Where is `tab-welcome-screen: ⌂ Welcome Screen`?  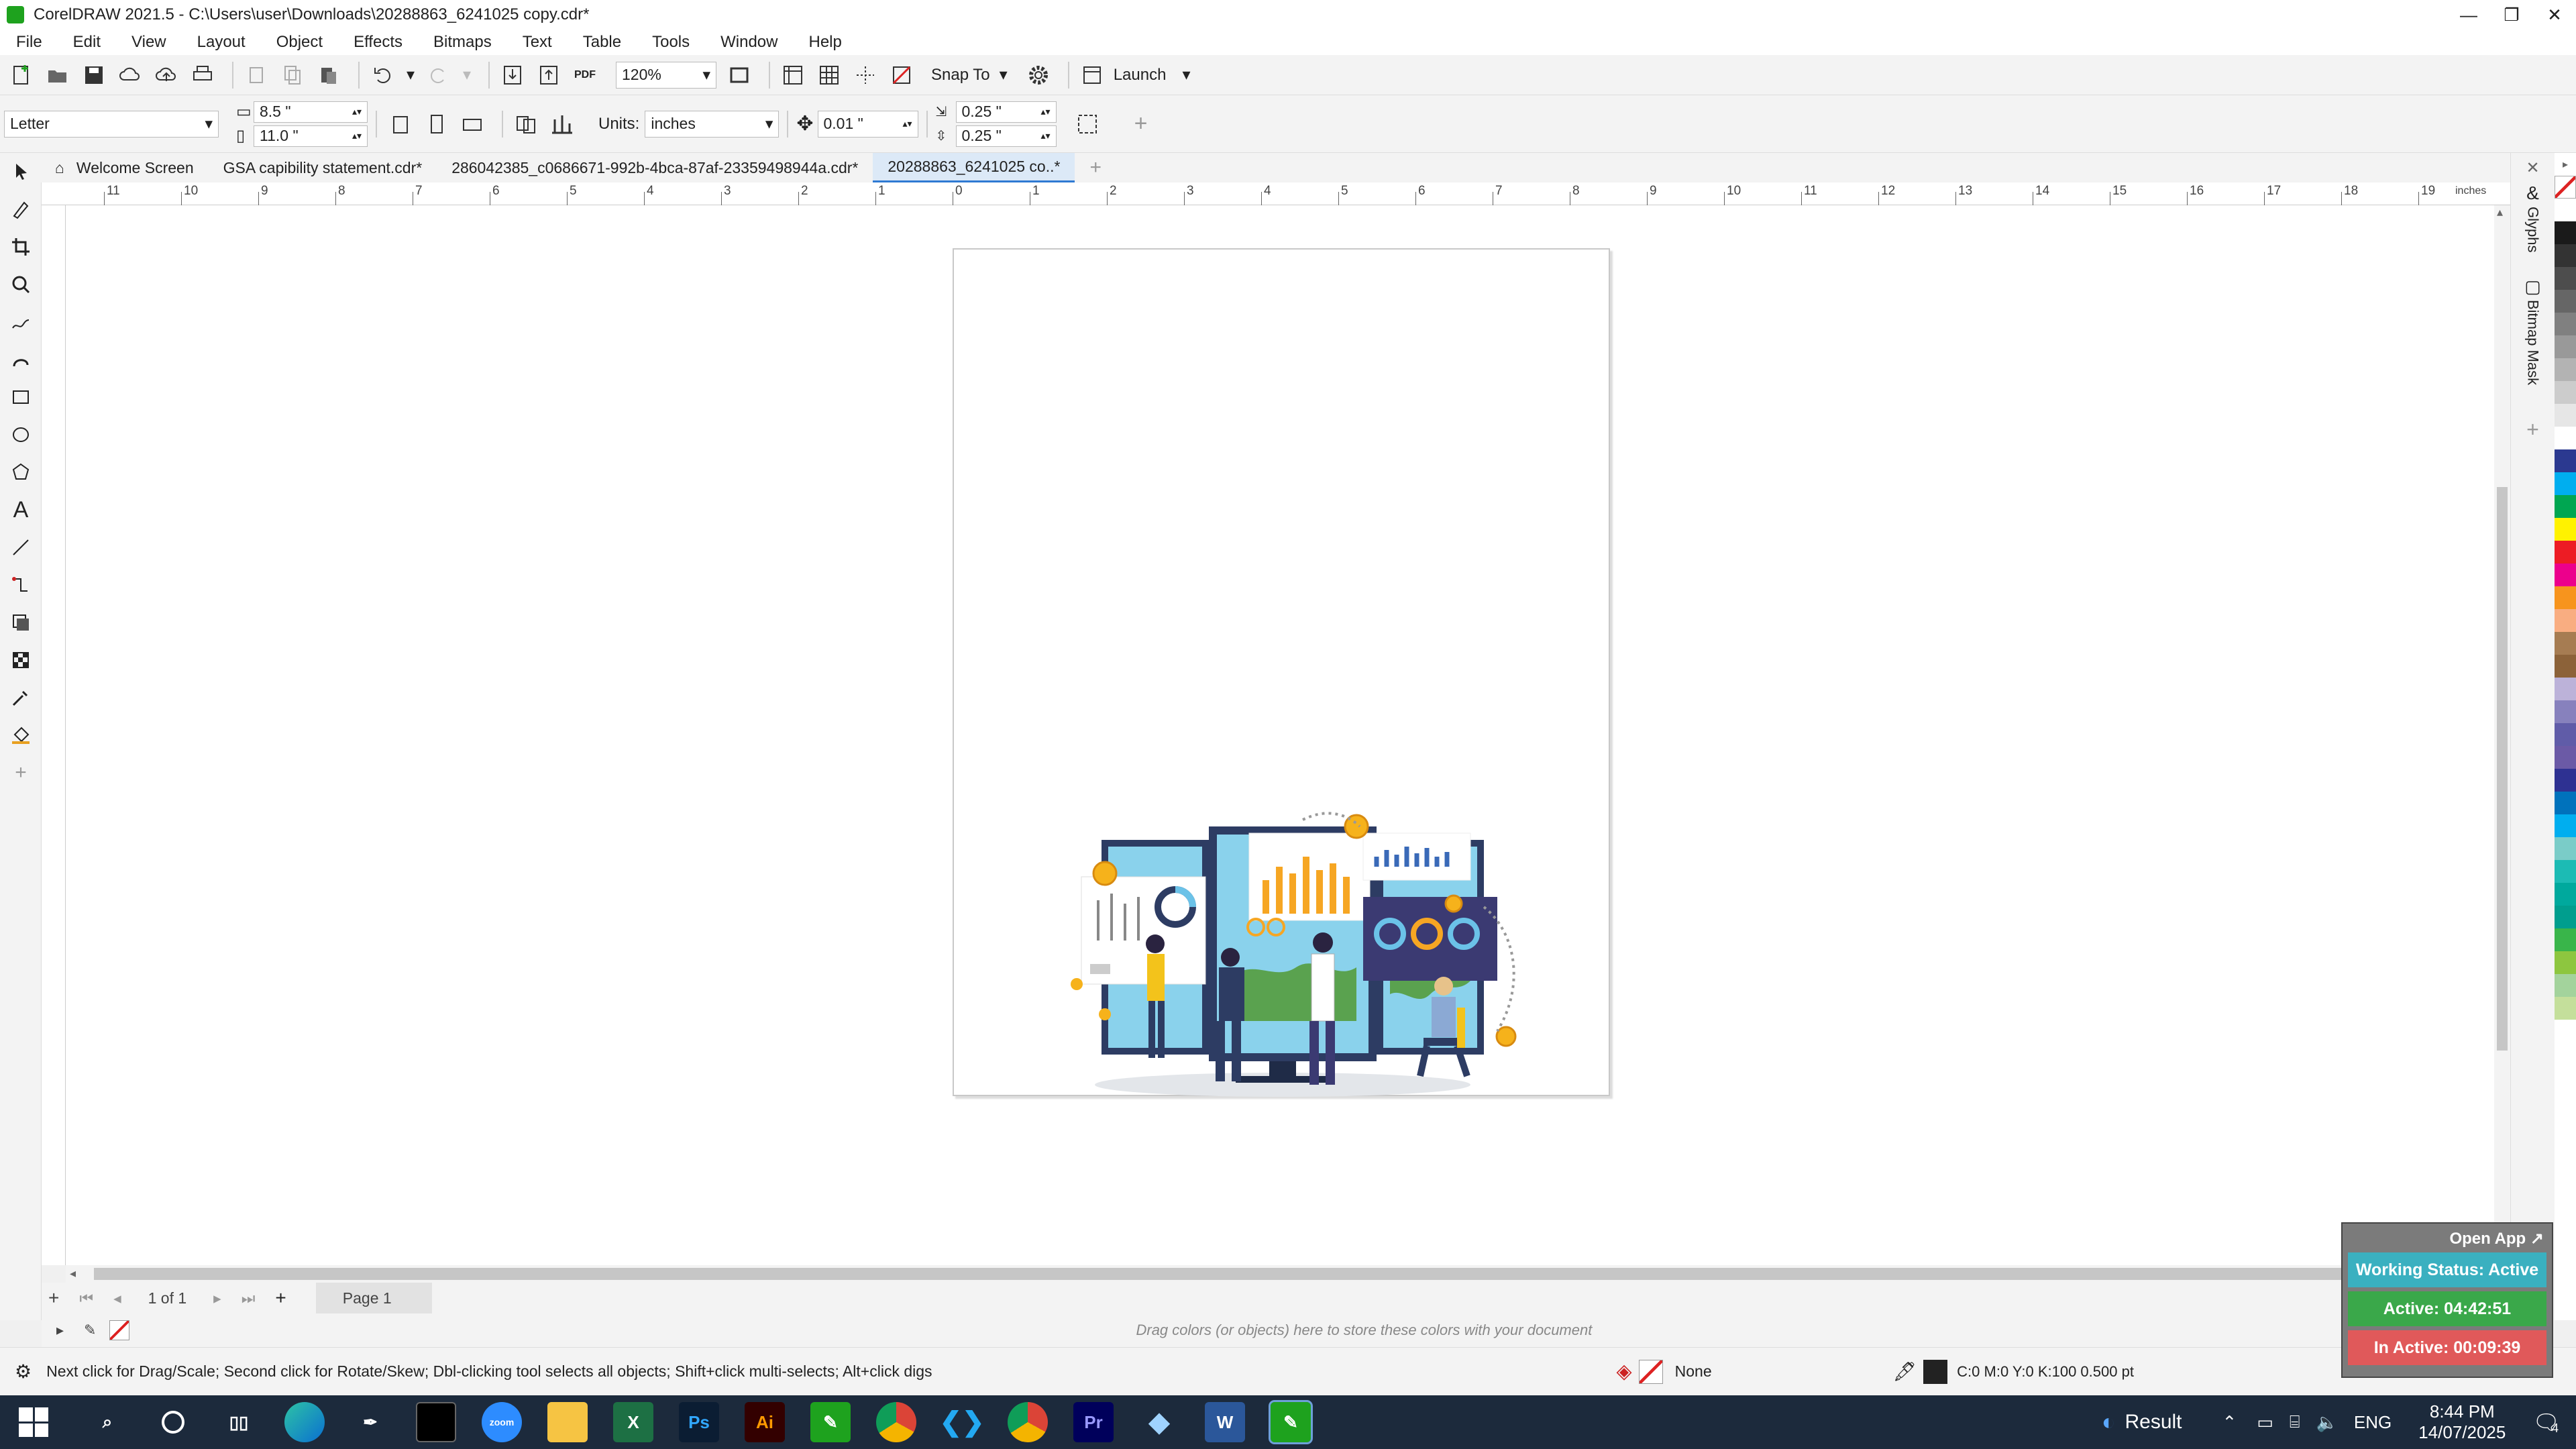
tab-welcome-screen: ⌂ Welcome Screen is located at coordinates (124, 167).